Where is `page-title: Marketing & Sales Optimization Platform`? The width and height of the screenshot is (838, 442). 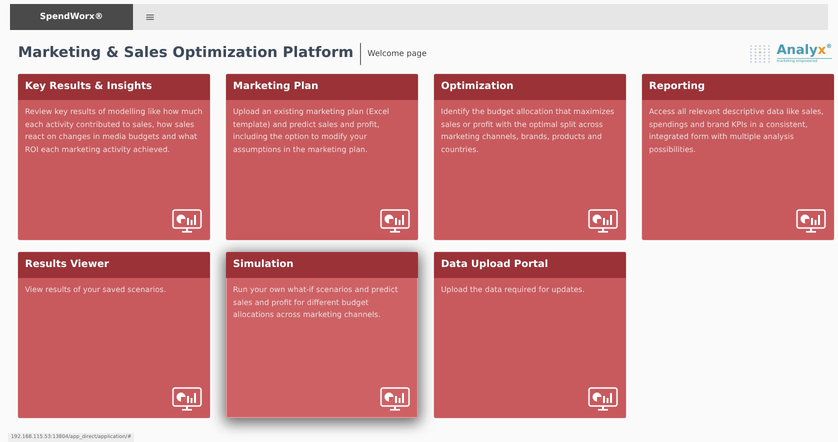
page-title: Marketing & Sales Optimization Platform is located at coordinates (189, 54).